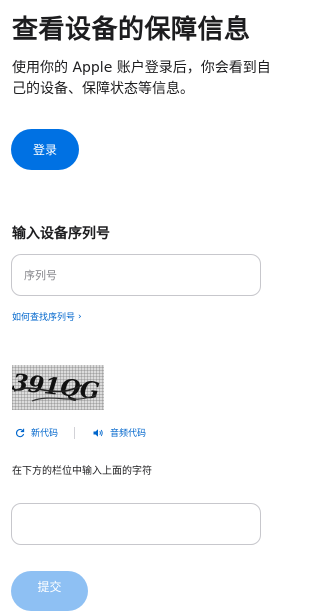 The width and height of the screenshot is (320, 611). What do you see at coordinates (80, 316) in the screenshot?
I see `chevron-right-icon: ›` at bounding box center [80, 316].